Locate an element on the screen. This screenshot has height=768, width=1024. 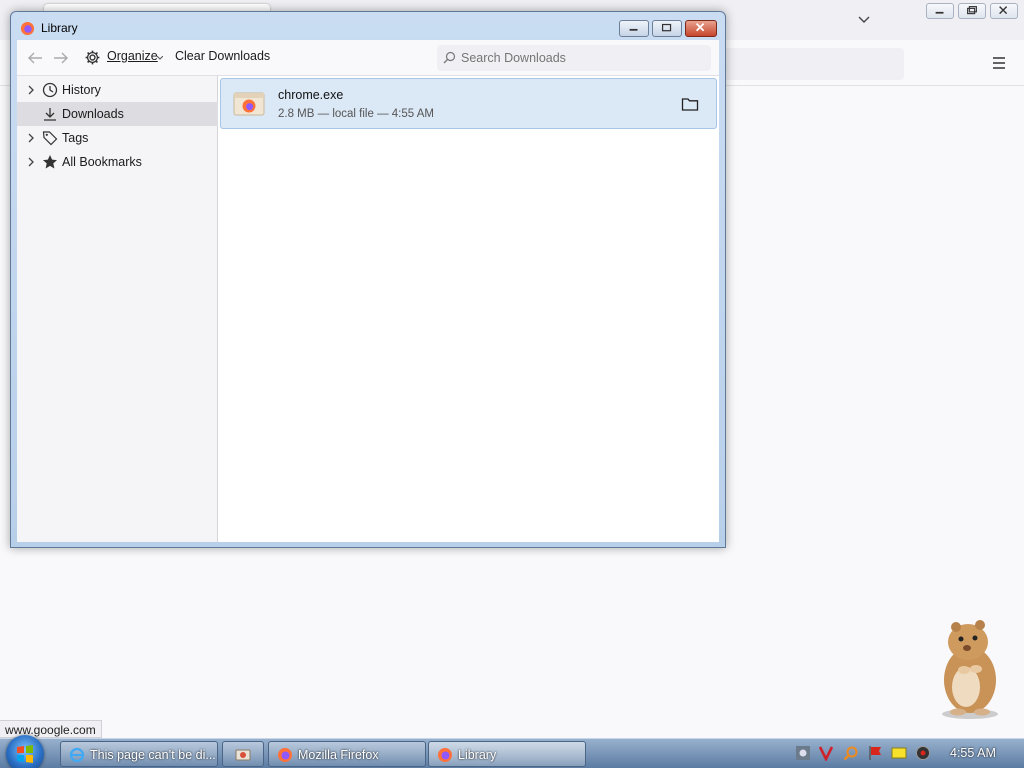
tray-flag-icon is located at coordinates (875, 753).